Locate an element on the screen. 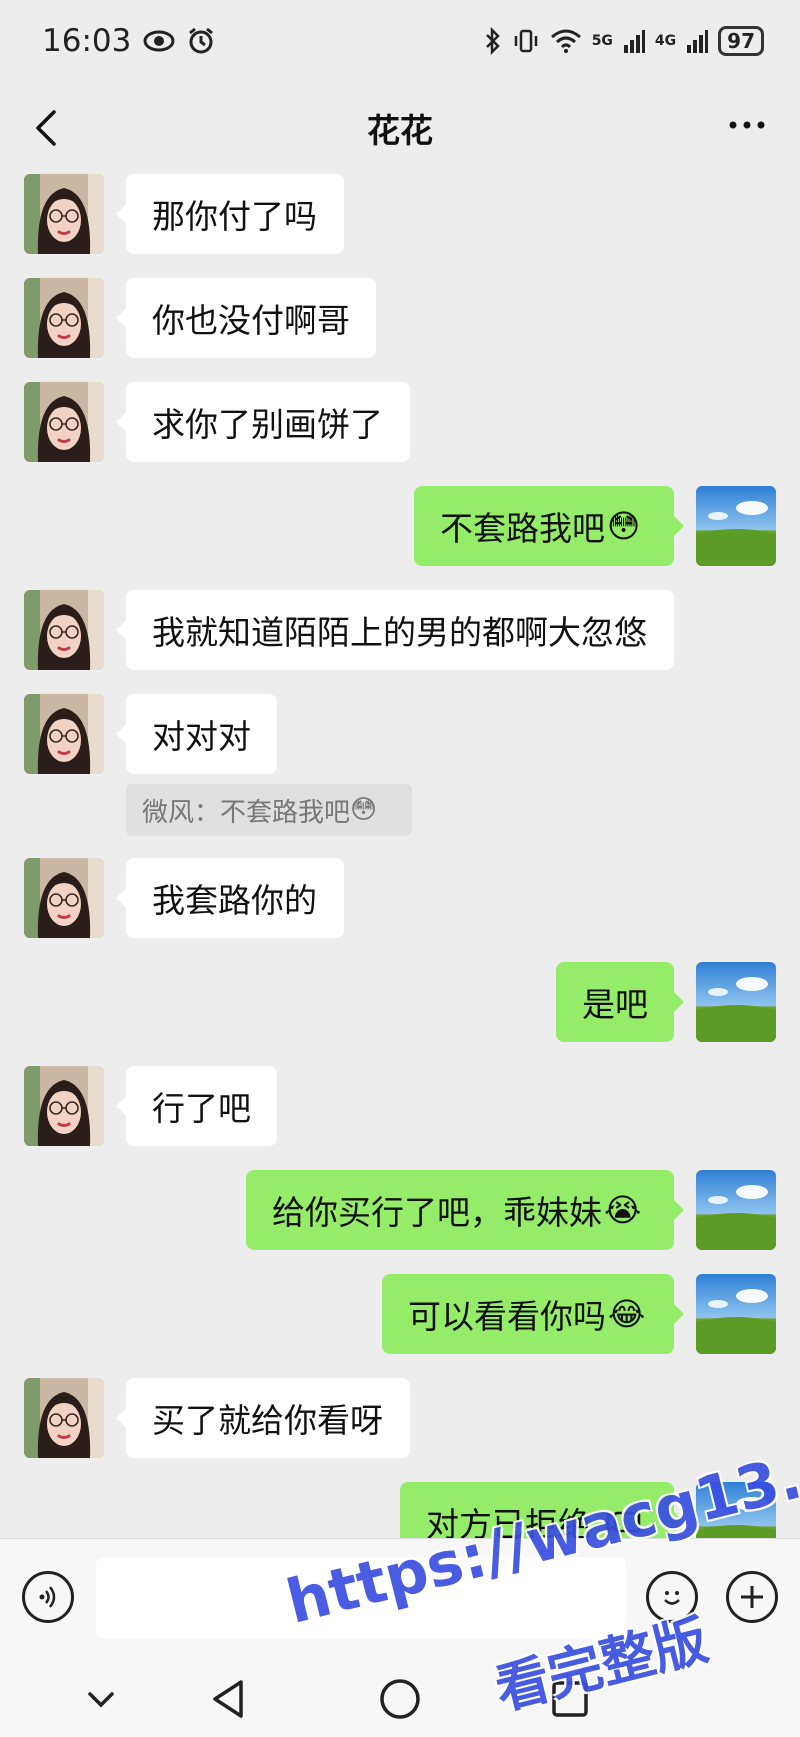 The image size is (800, 1737). message-bubble: 我就知道陌陌上的男的都啊大忽悠 is located at coordinates (395, 630).